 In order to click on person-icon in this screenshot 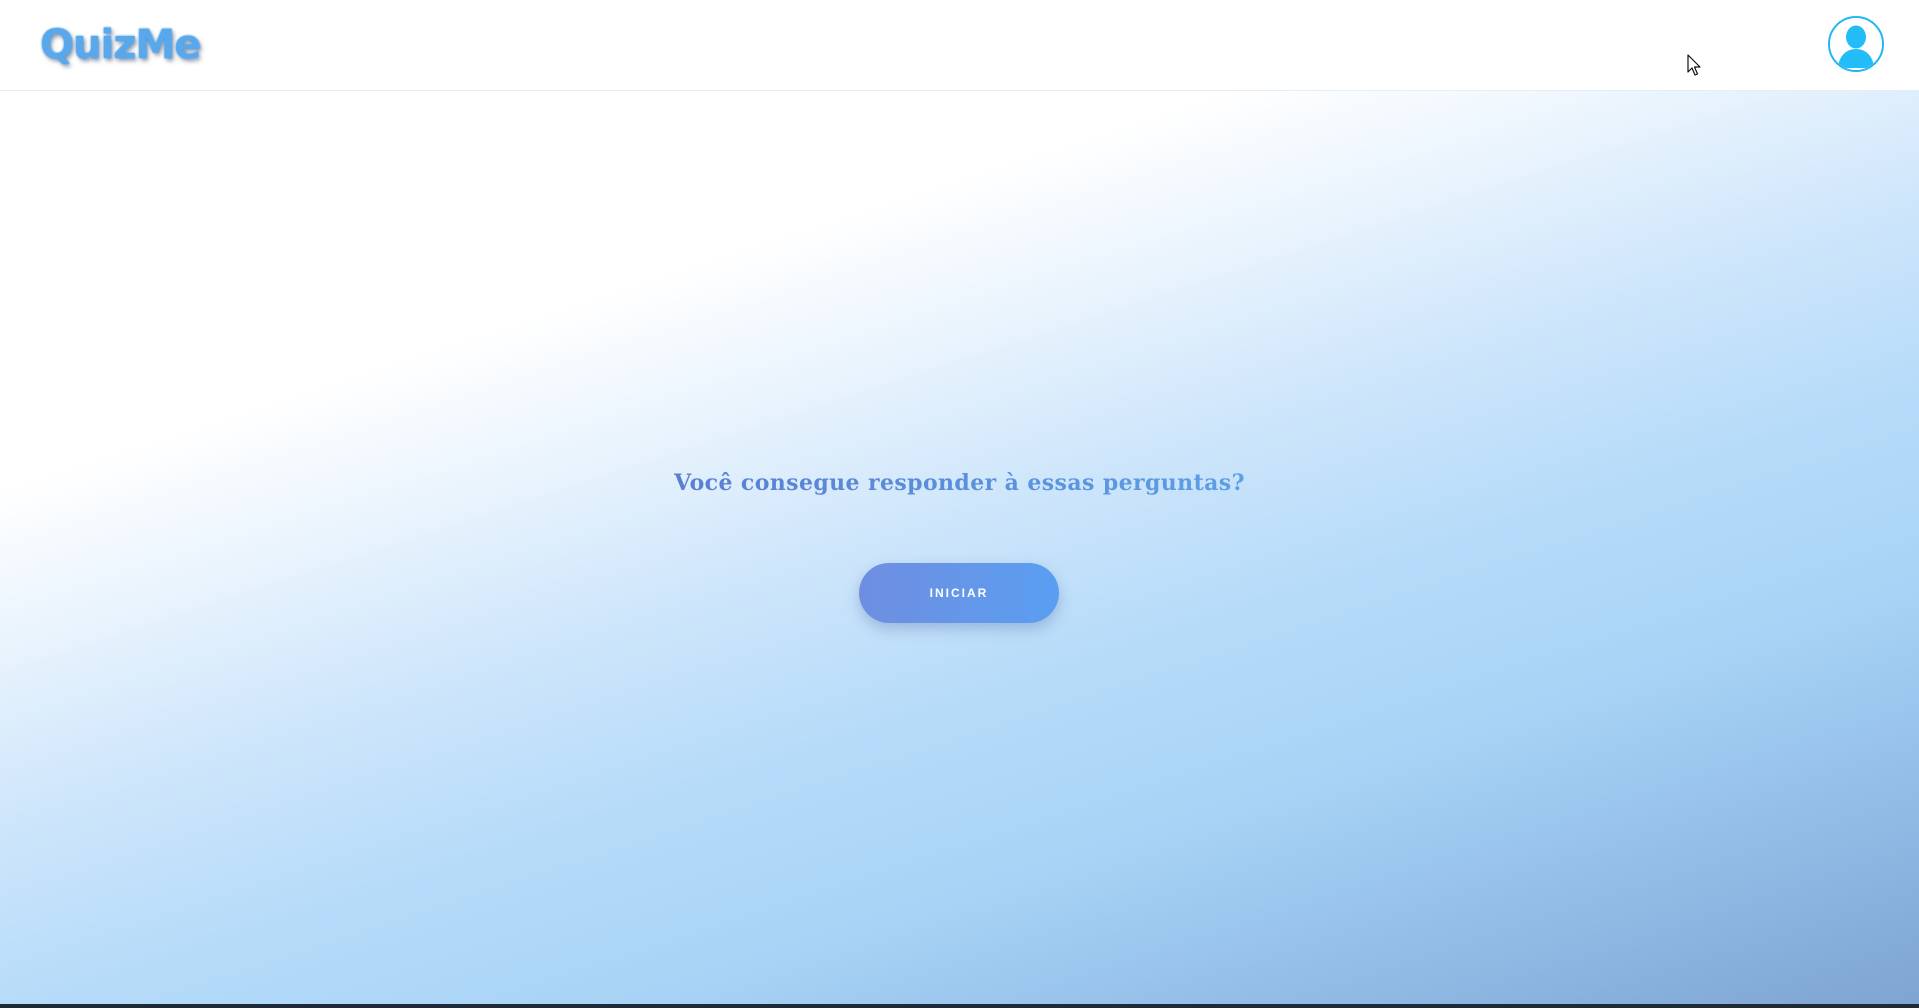, I will do `click(1856, 44)`.